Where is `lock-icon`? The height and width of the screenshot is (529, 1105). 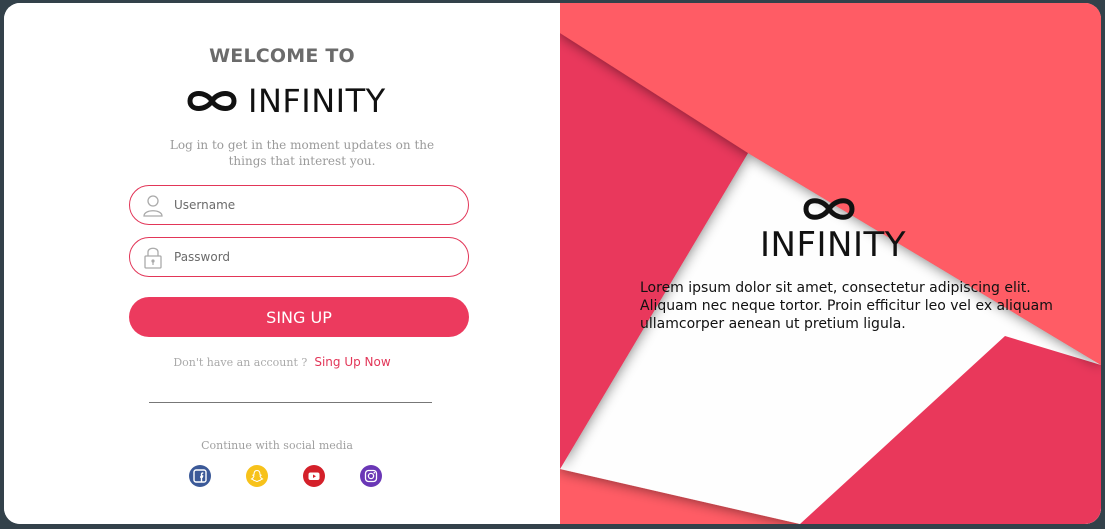 lock-icon is located at coordinates (153, 257).